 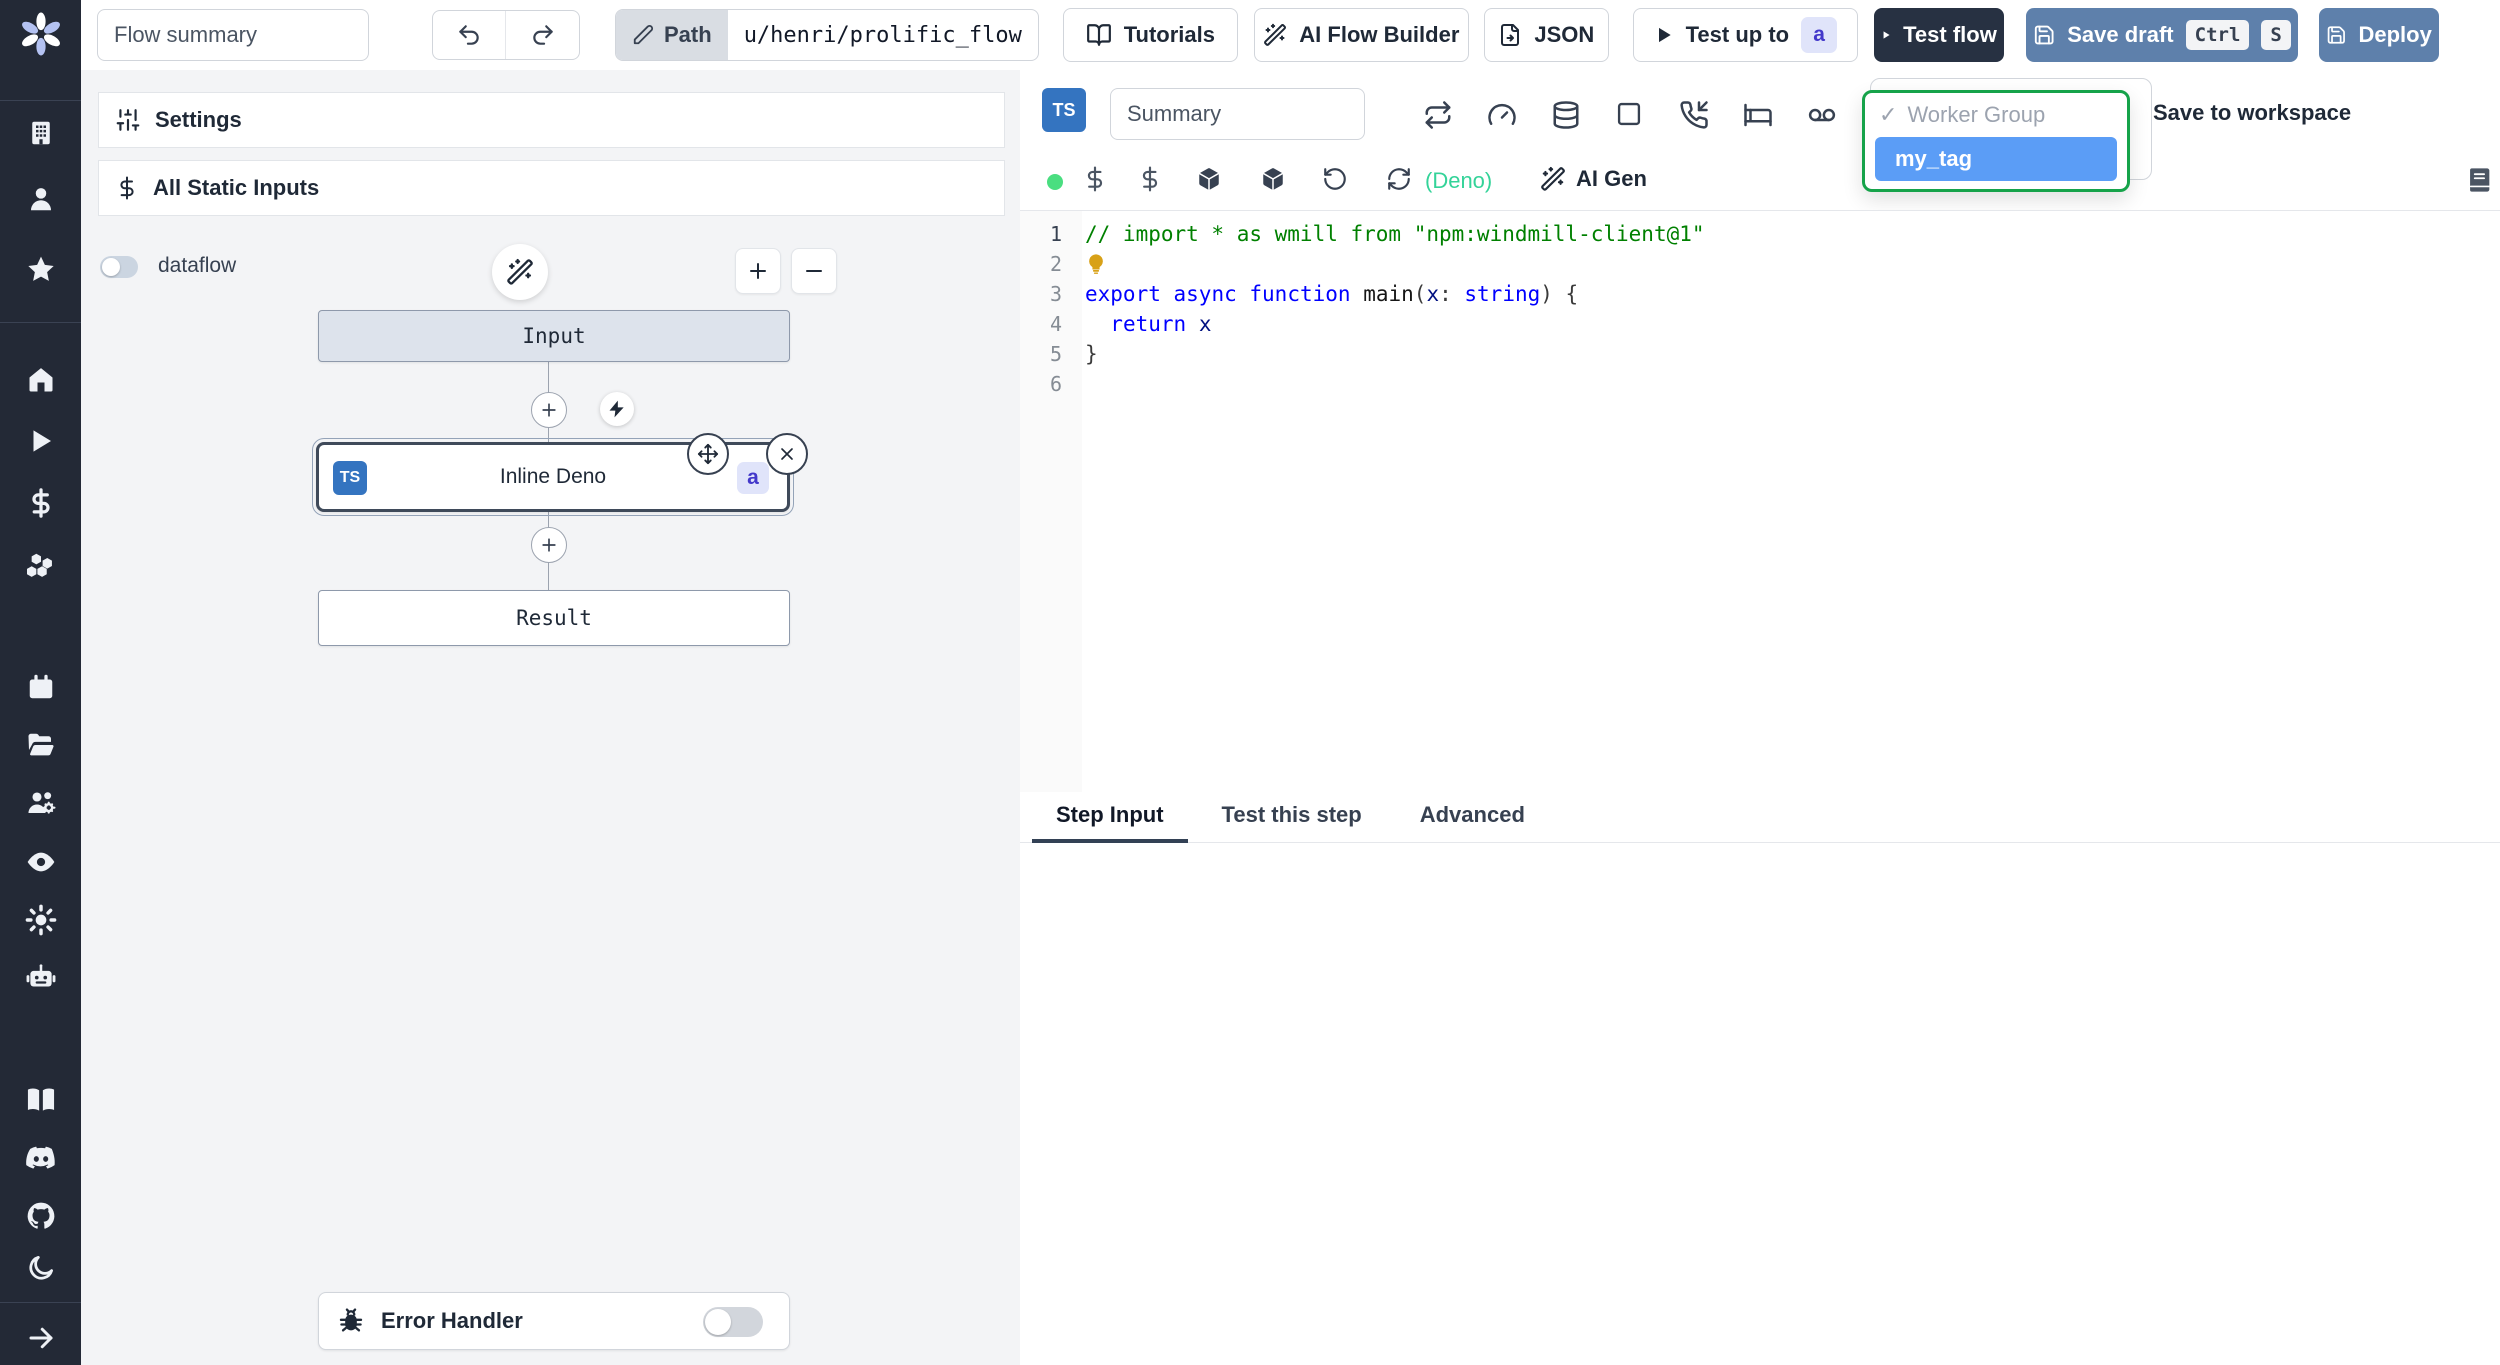 What do you see at coordinates (2161, 35) in the screenshot?
I see `save-draft-button: Save draft Ctrl S` at bounding box center [2161, 35].